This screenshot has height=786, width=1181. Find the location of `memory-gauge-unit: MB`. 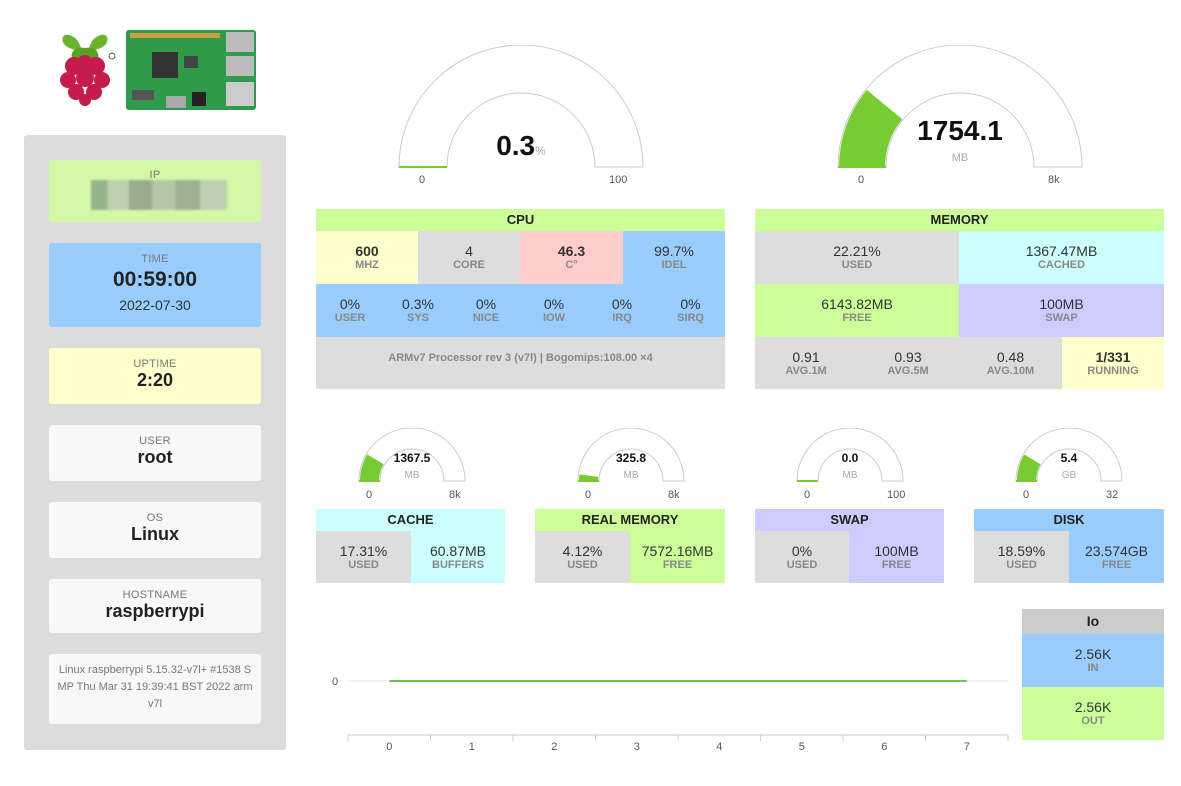

memory-gauge-unit: MB is located at coordinates (960, 158).